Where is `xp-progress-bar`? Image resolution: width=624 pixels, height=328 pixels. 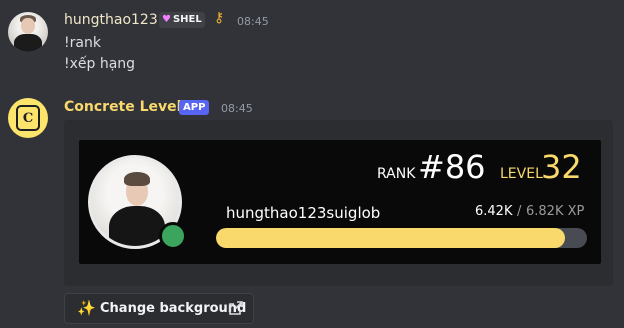
xp-progress-bar is located at coordinates (401, 238).